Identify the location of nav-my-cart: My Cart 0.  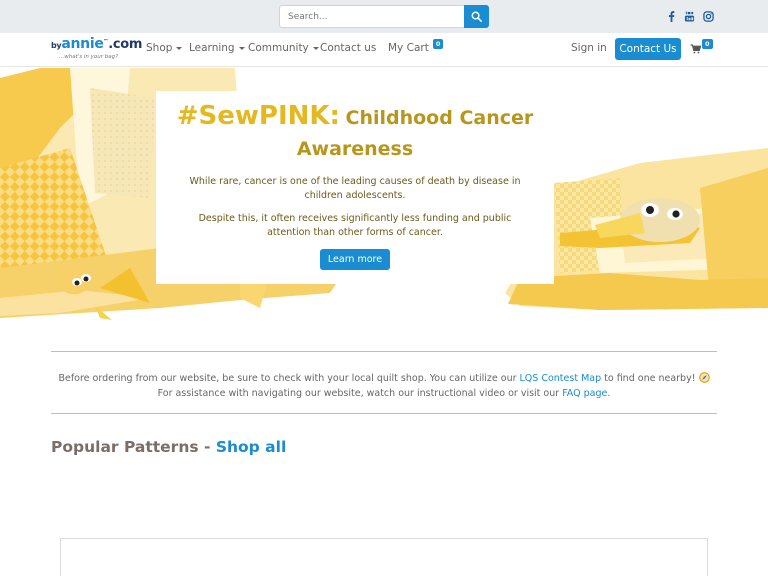
(416, 46).